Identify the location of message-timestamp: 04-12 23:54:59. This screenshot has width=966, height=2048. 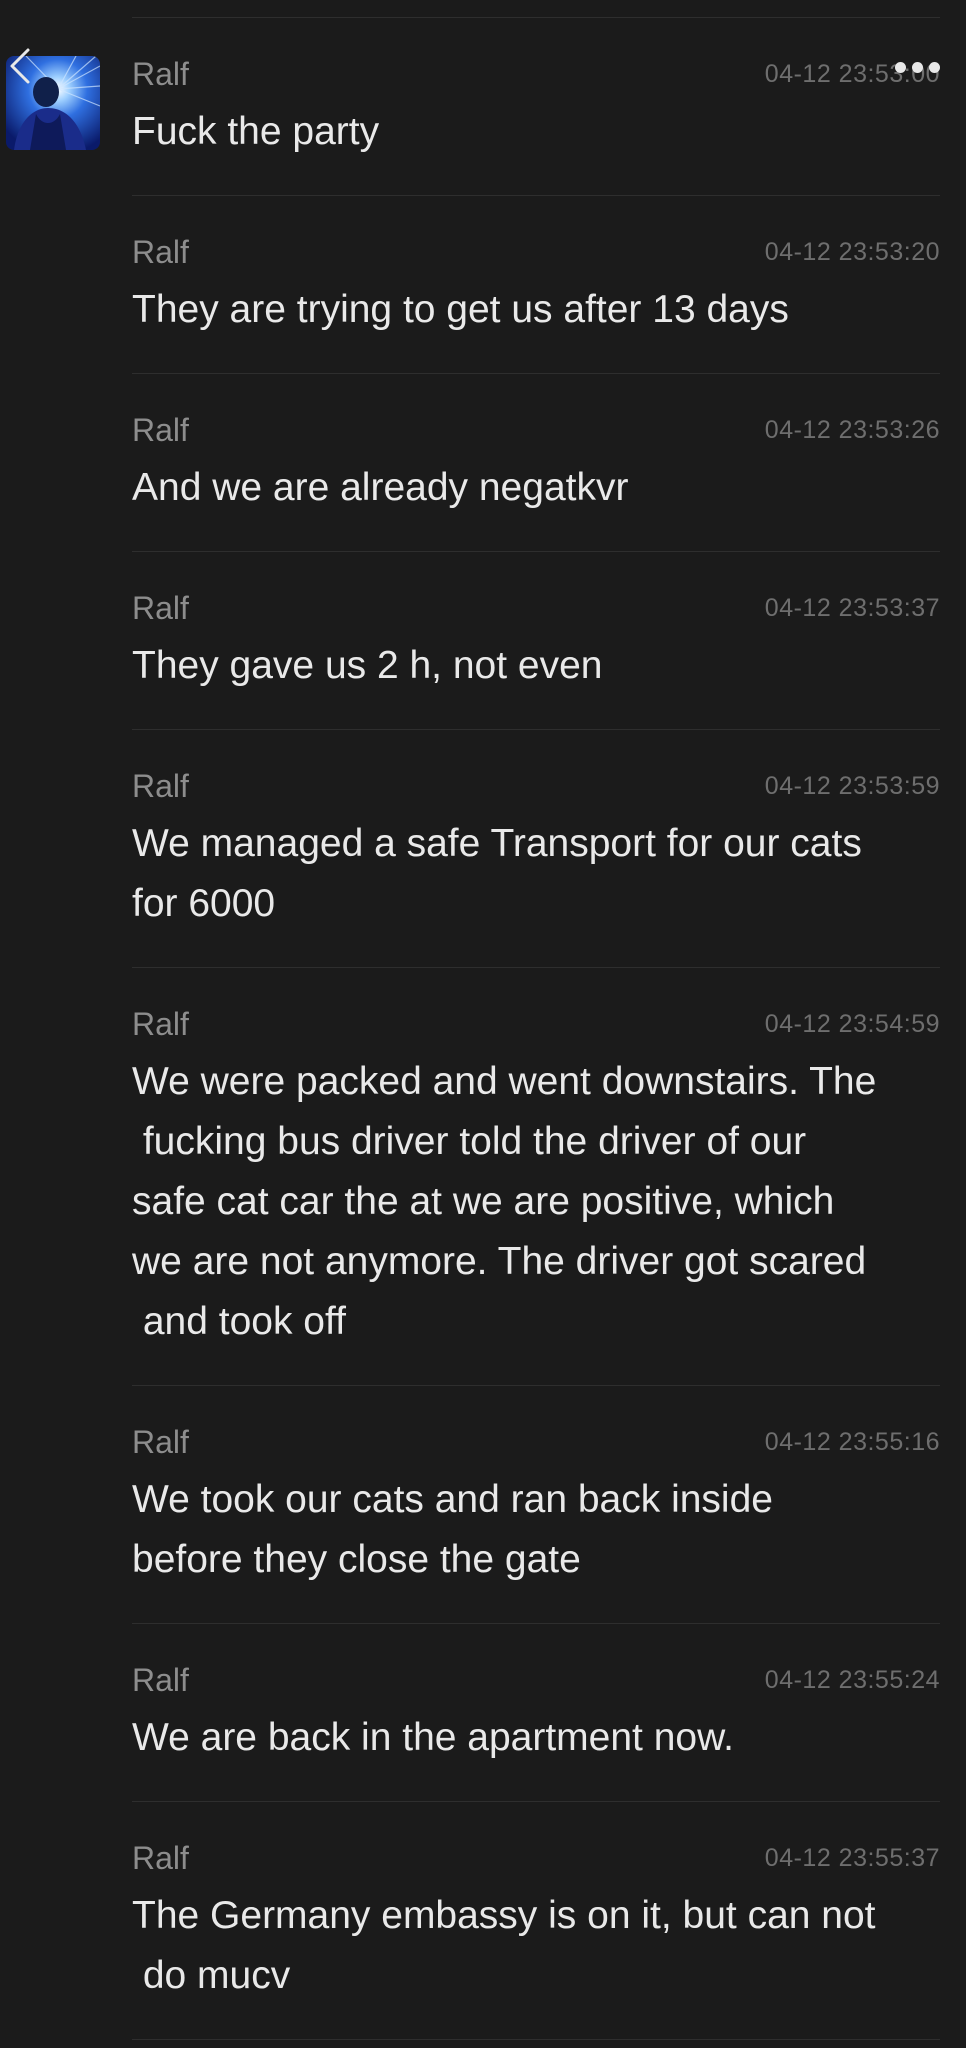
(852, 1024).